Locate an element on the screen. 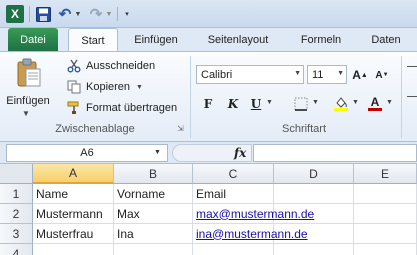 Image resolution: width=417 pixels, height=255 pixels. insert-function-icon: fx is located at coordinates (240, 153).